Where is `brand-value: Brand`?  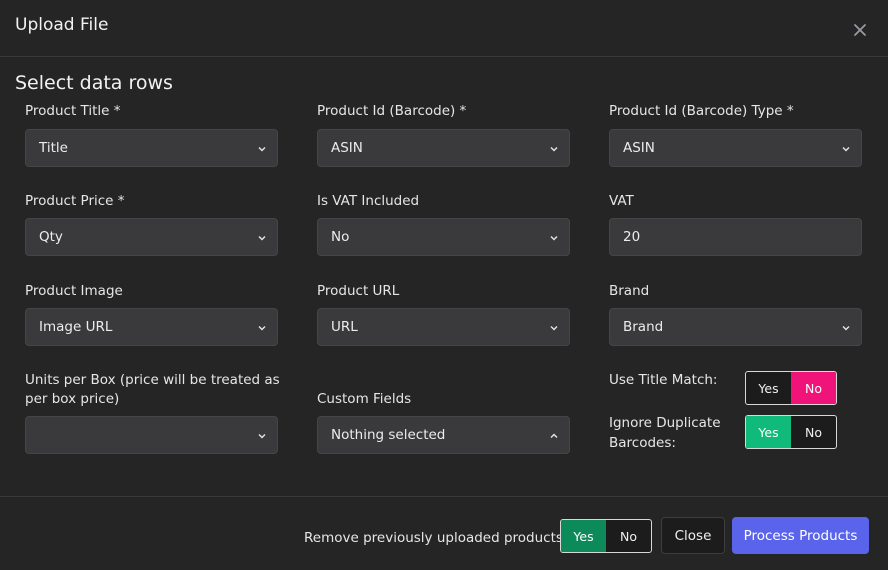 brand-value: Brand is located at coordinates (643, 327).